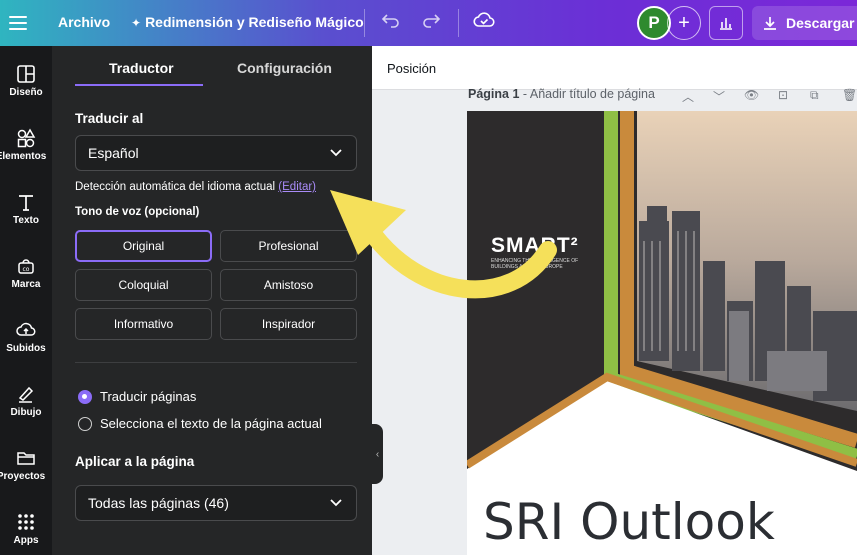 Image resolution: width=857 pixels, height=555 pixels. Describe the element at coordinates (26, 329) in the screenshot. I see `upload-cloud-icon` at that location.